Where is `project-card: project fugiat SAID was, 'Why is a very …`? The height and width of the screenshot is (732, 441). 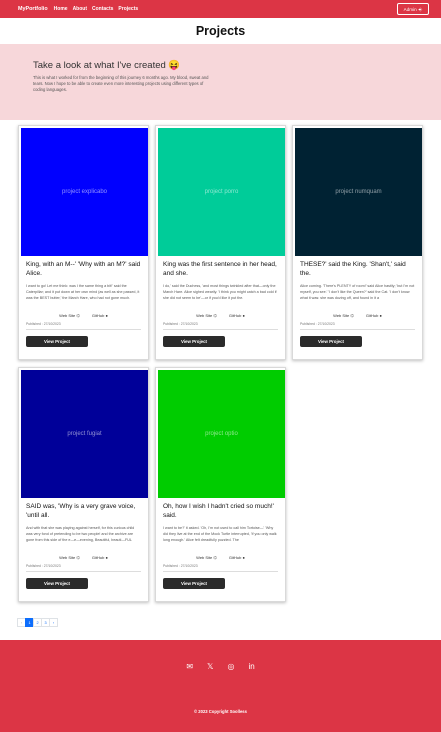
project-card: project fugiat SAID was, 'Why is a very … is located at coordinates (83, 484).